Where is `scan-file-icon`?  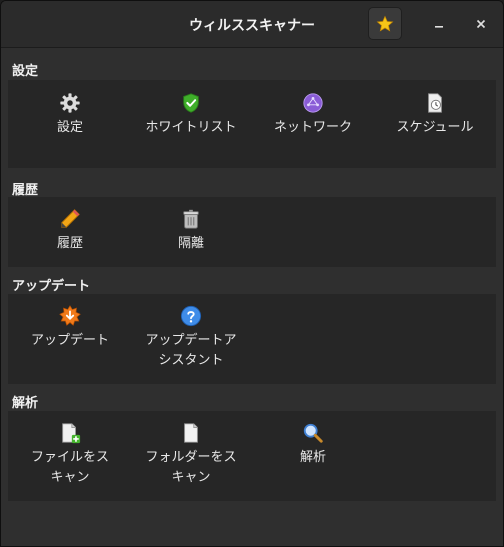 scan-file-icon is located at coordinates (71, 433).